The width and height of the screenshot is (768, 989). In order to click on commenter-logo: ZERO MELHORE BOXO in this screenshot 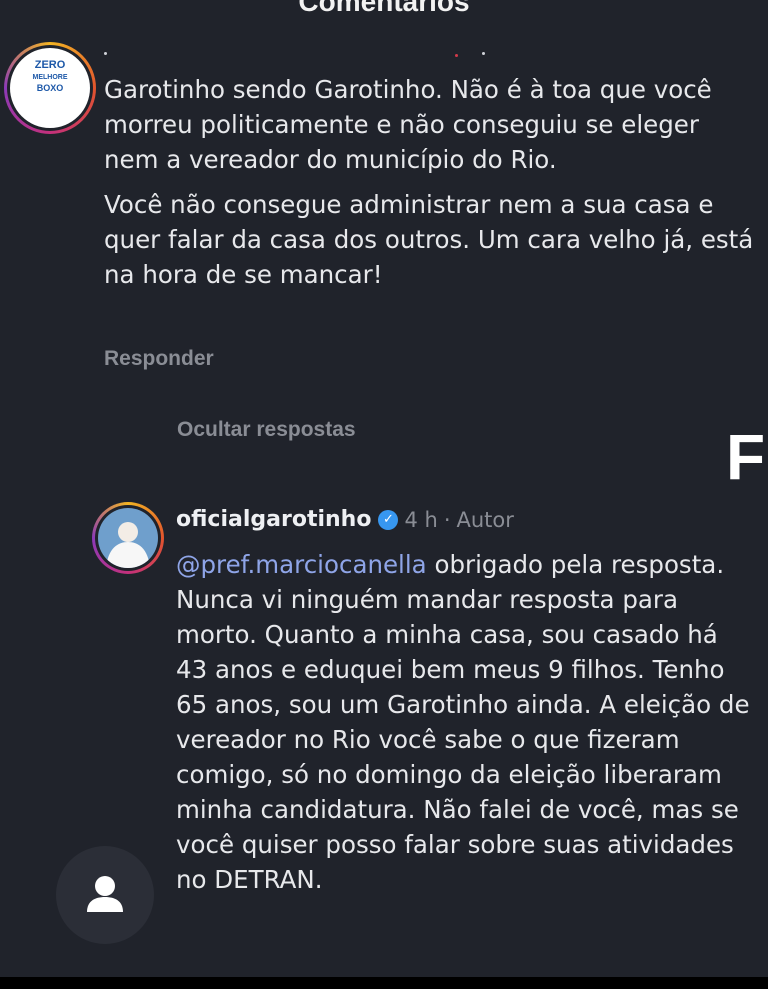, I will do `click(50, 88)`.